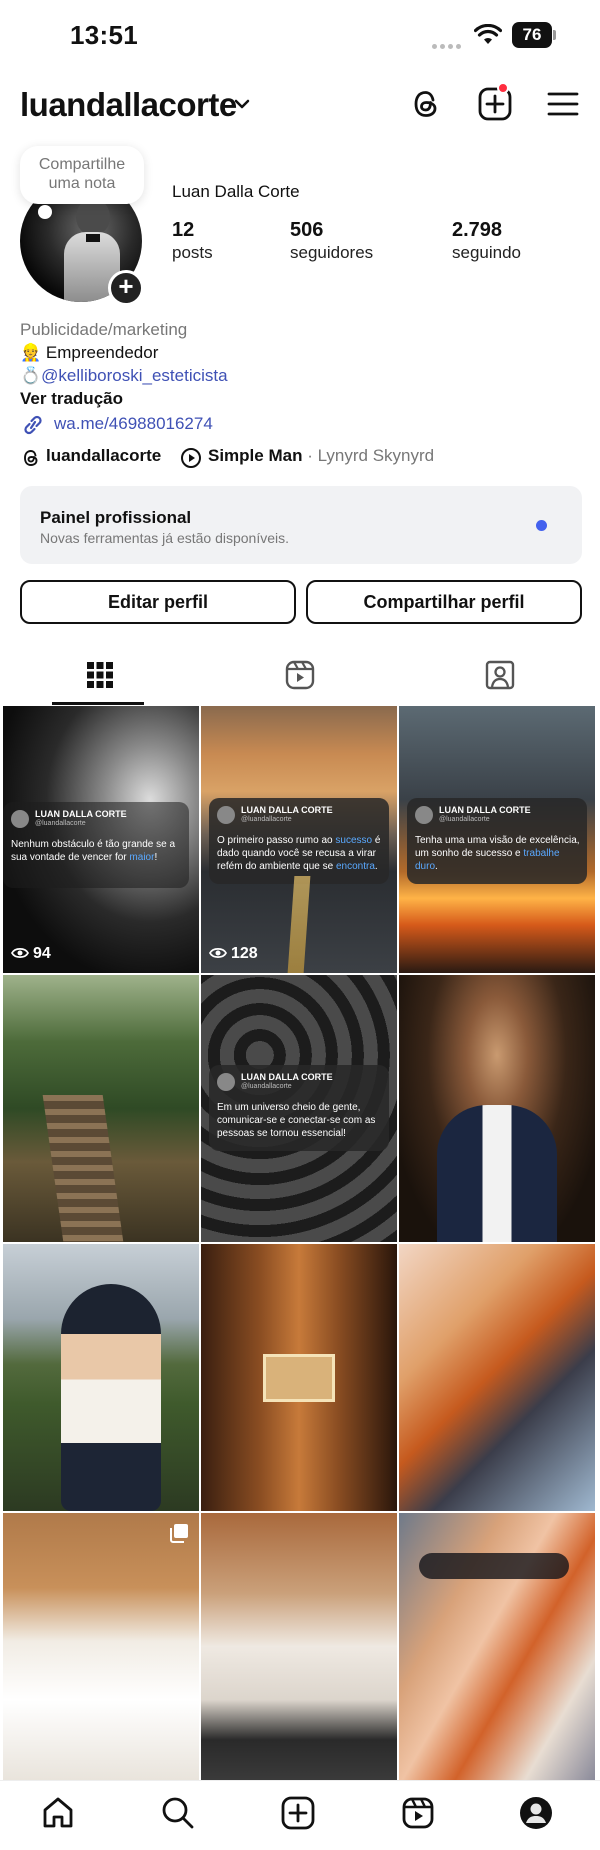 The image size is (600, 1850). I want to click on profile-category: Publicidade/marketing, so click(104, 329).